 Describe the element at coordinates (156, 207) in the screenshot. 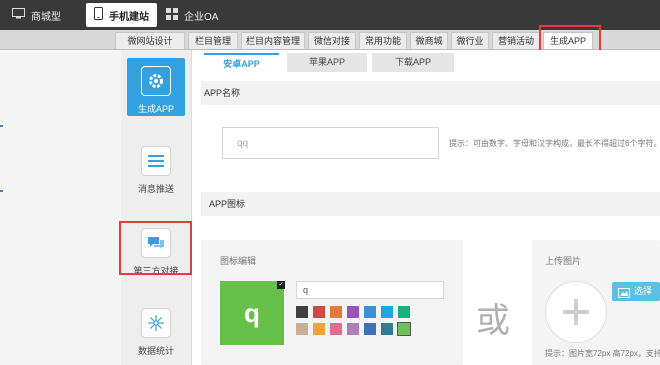

I see `sidebar: 生成APP 消息推送 第三方对接 数据统计` at that location.